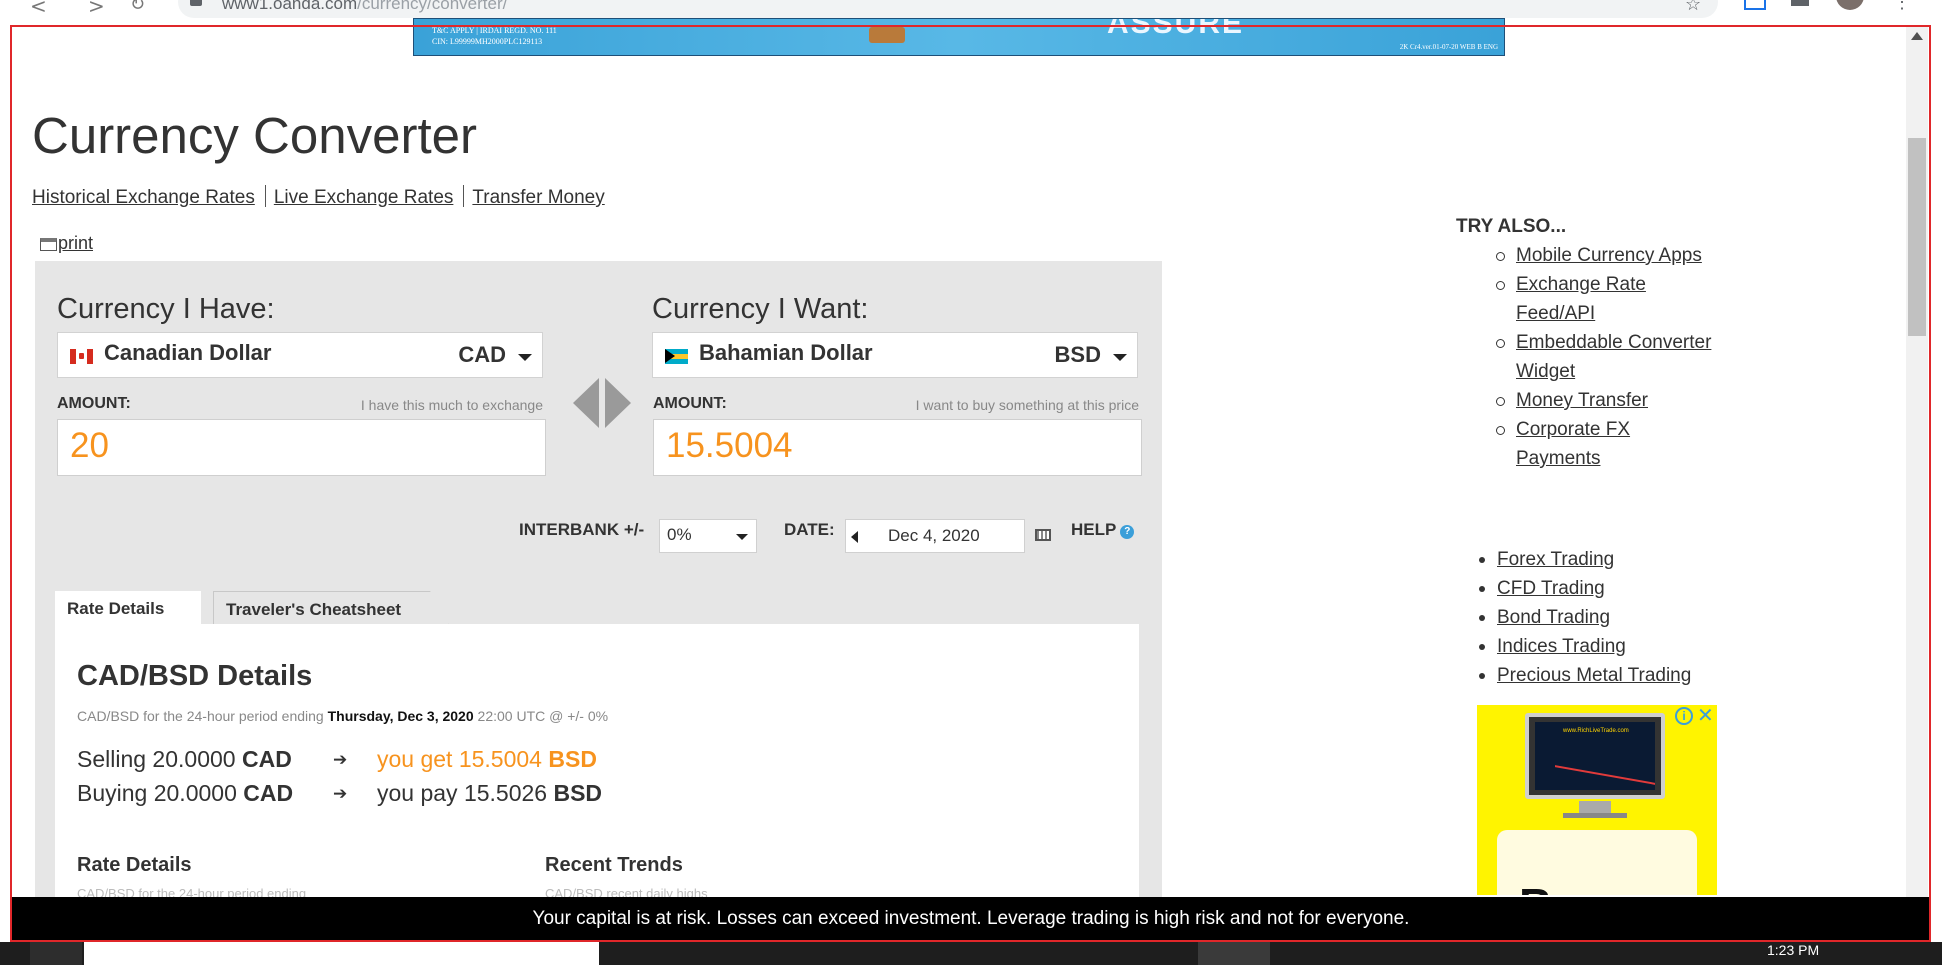  I want to click on link-indices-trading: Indices Trading, so click(1561, 646).